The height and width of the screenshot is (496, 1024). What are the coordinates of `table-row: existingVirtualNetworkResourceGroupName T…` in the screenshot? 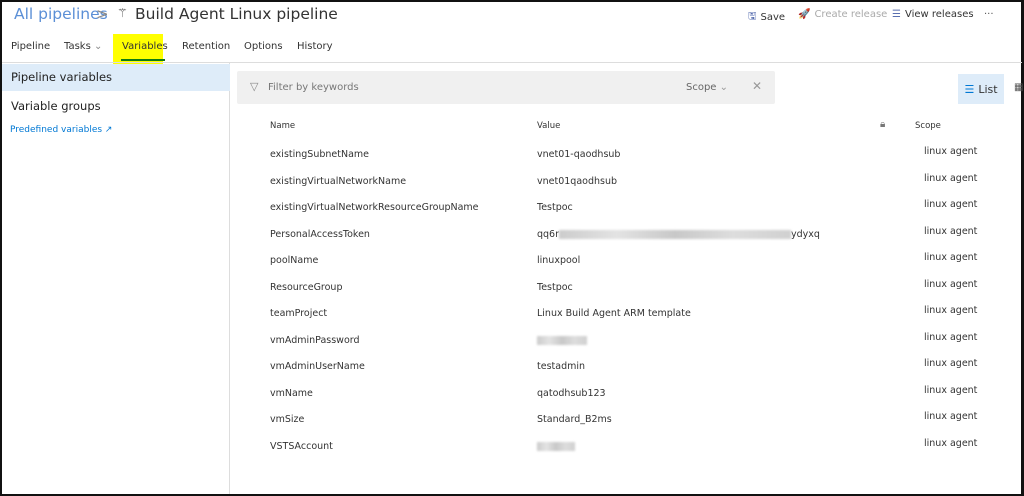 It's located at (627, 211).